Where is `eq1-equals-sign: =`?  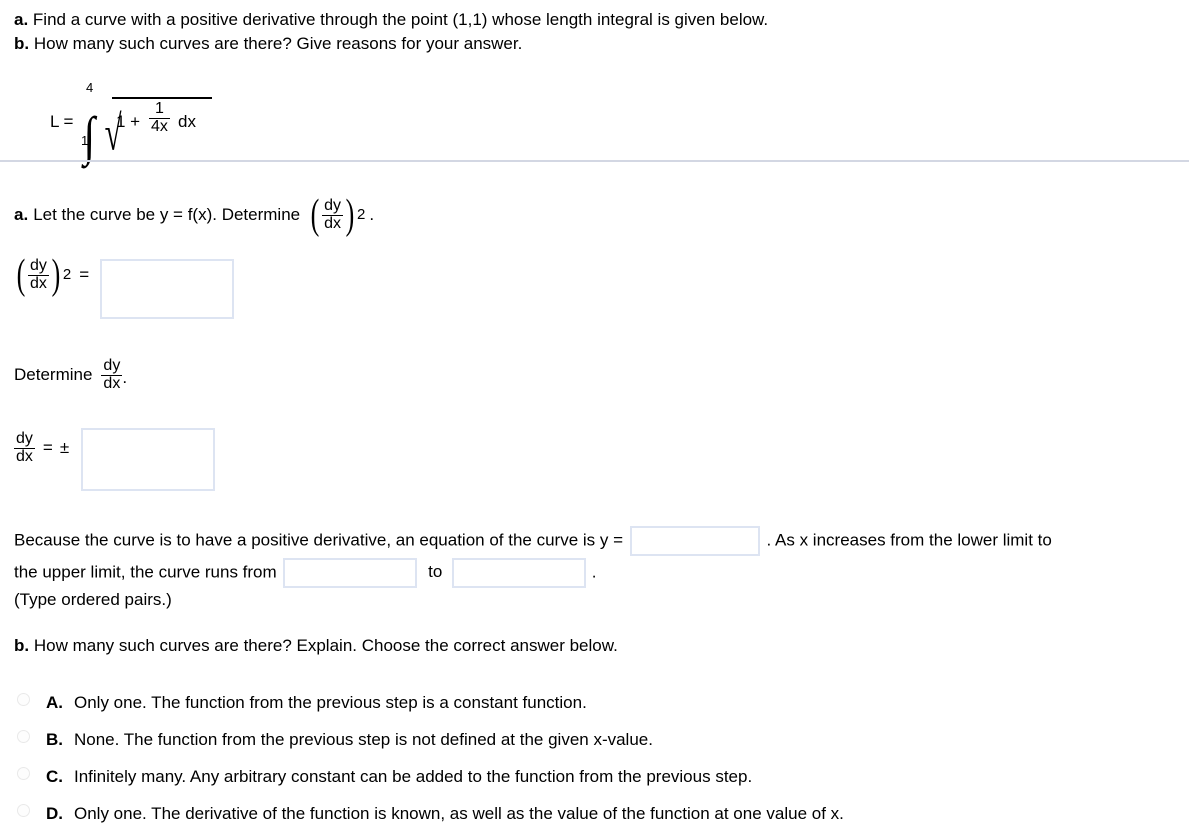
eq1-equals-sign: = is located at coordinates (84, 275).